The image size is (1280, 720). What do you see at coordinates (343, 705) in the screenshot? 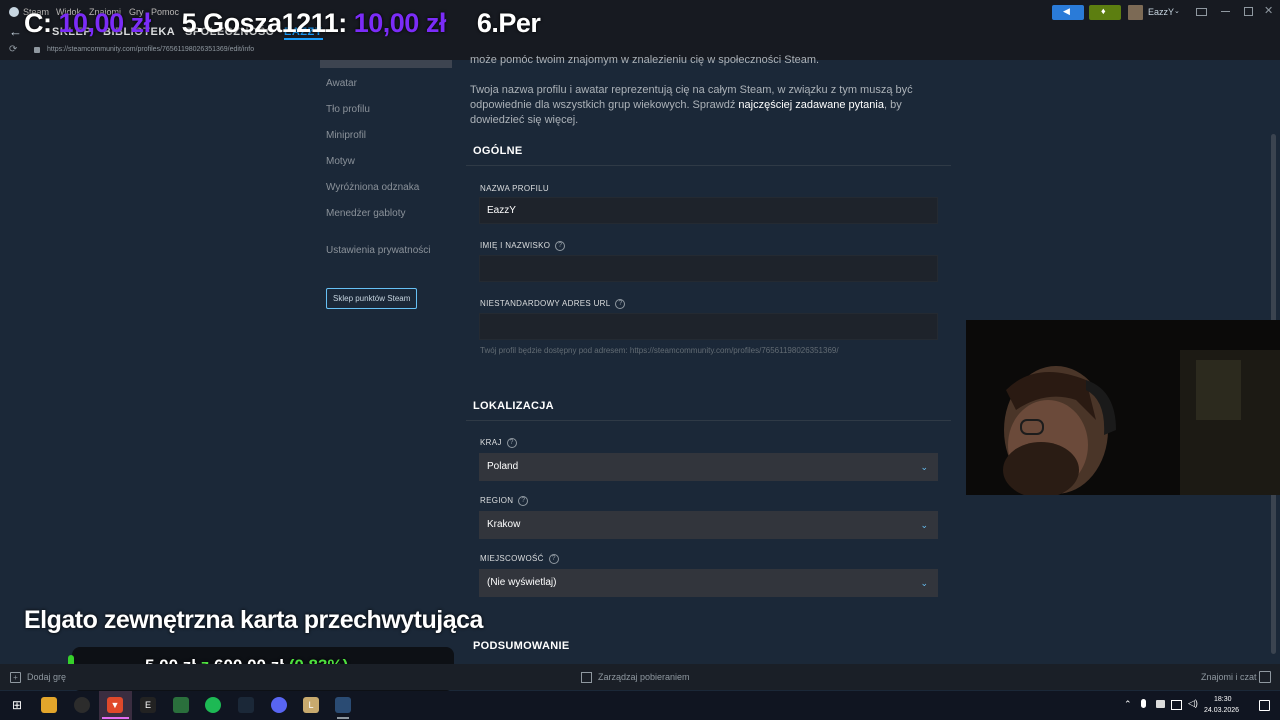
I see `steam-window-icon` at bounding box center [343, 705].